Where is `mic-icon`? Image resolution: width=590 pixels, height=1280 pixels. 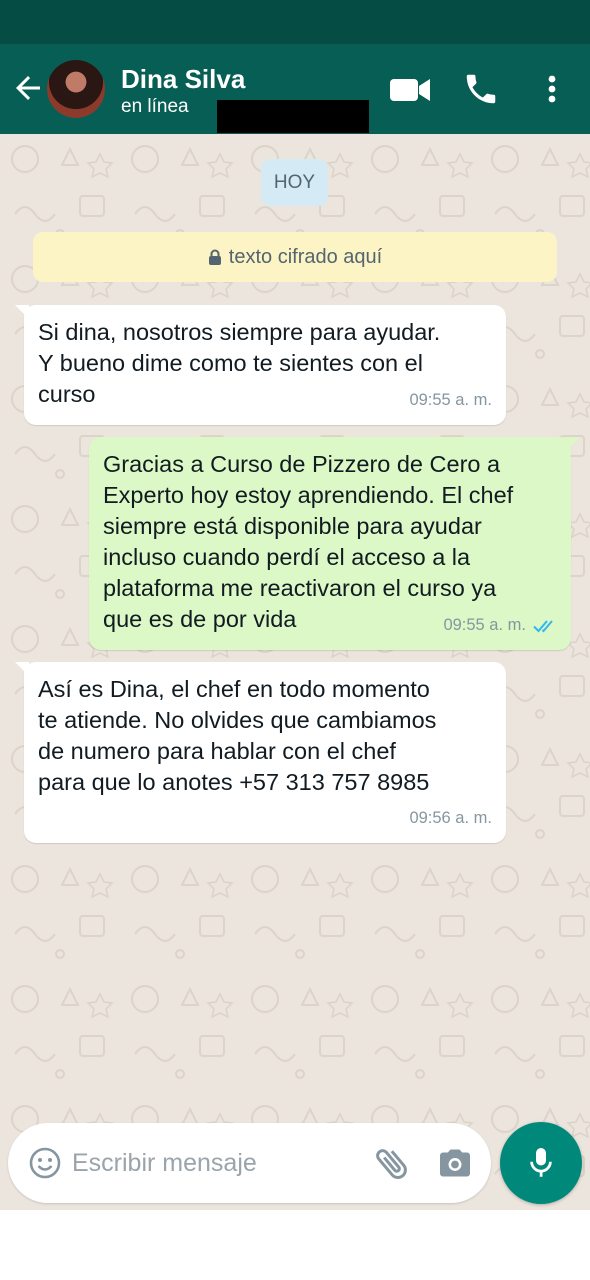 mic-icon is located at coordinates (541, 1162).